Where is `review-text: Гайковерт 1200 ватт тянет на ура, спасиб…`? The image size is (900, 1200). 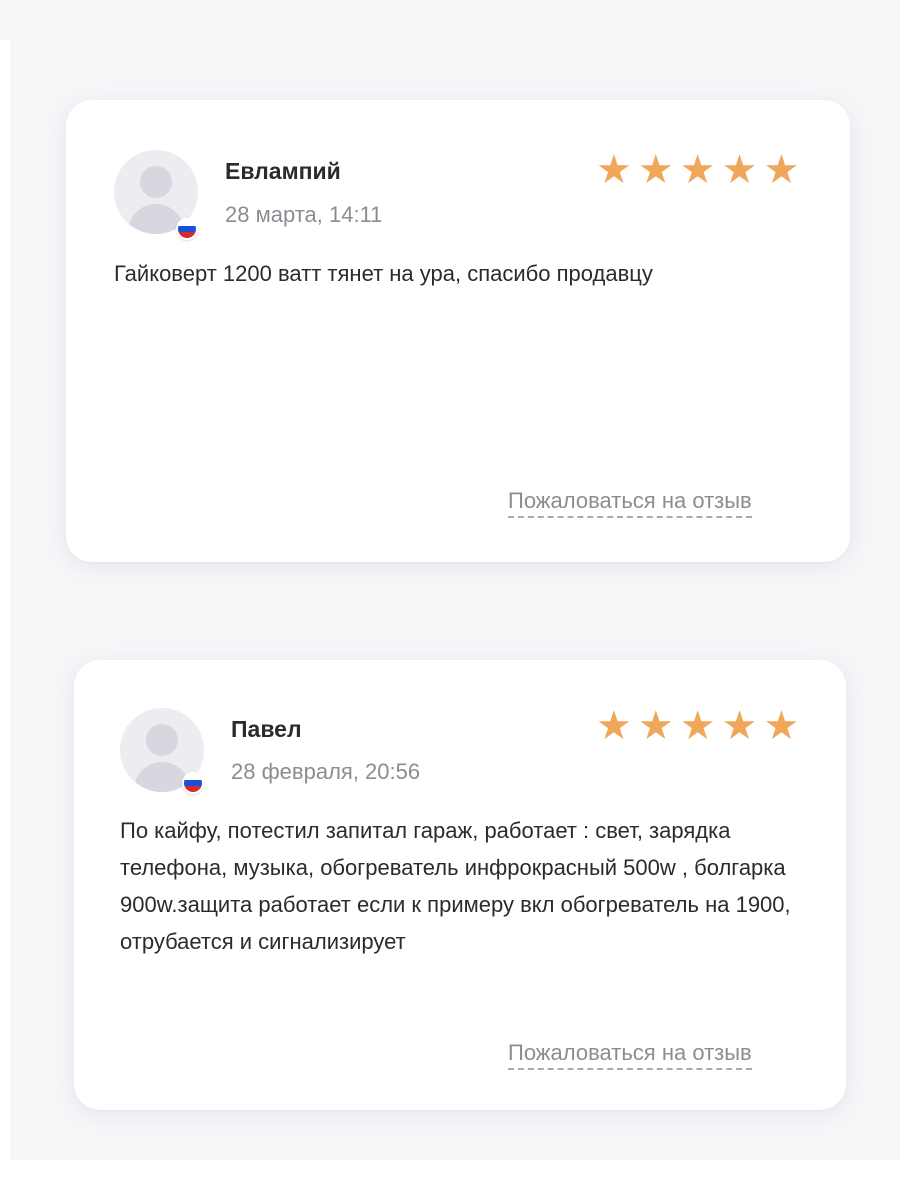
review-text: Гайковерт 1200 ватт тянет на ура, спасиб… is located at coordinates (383, 273).